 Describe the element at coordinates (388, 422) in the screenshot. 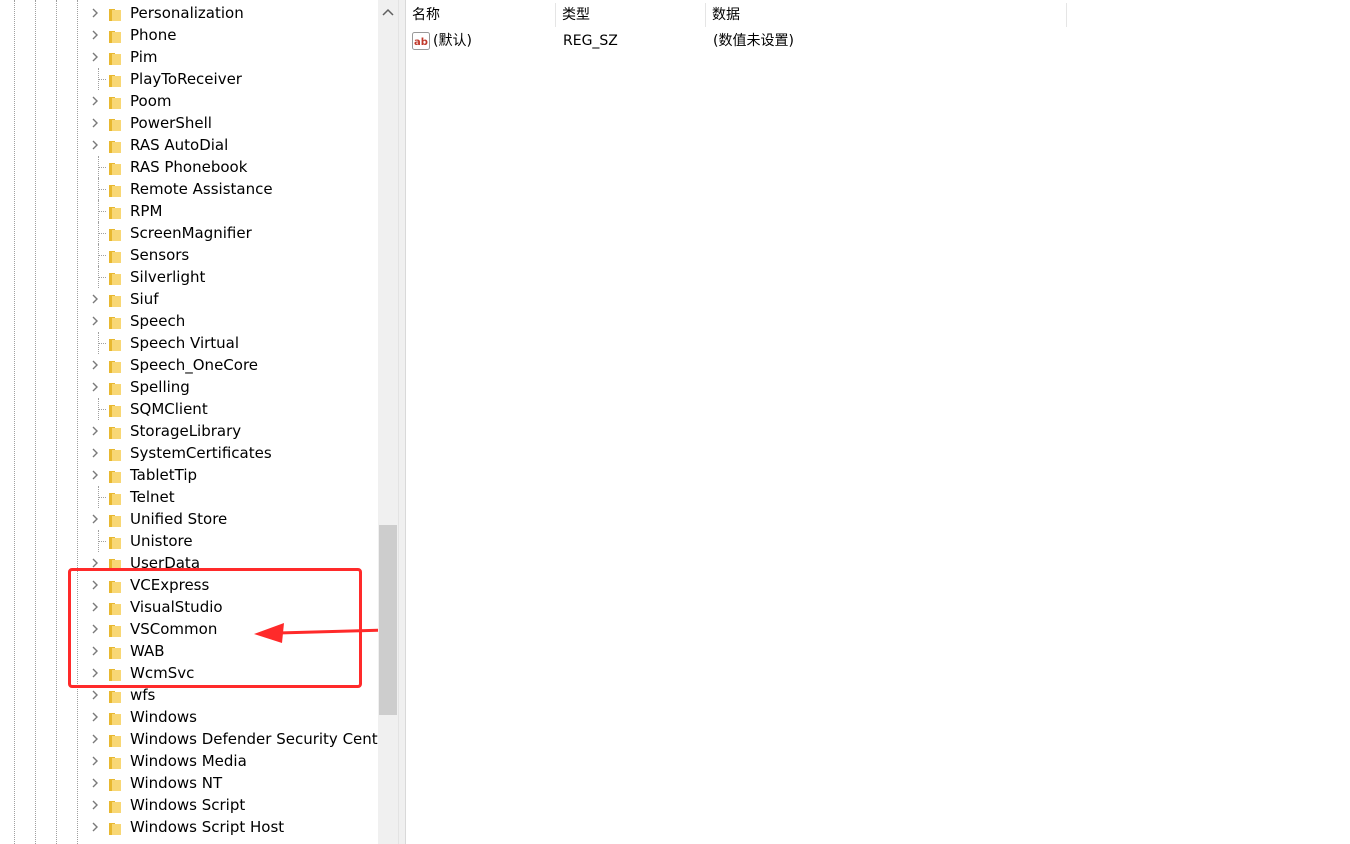

I see `tree-scrollbar` at that location.